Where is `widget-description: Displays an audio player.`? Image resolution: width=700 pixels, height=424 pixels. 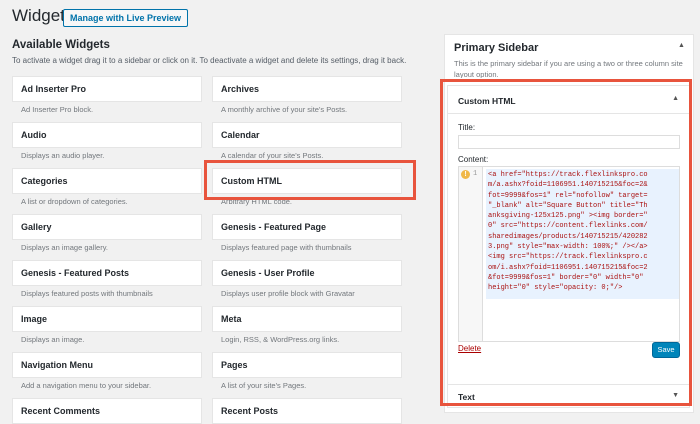
widget-description: Displays an audio player. is located at coordinates (63, 155).